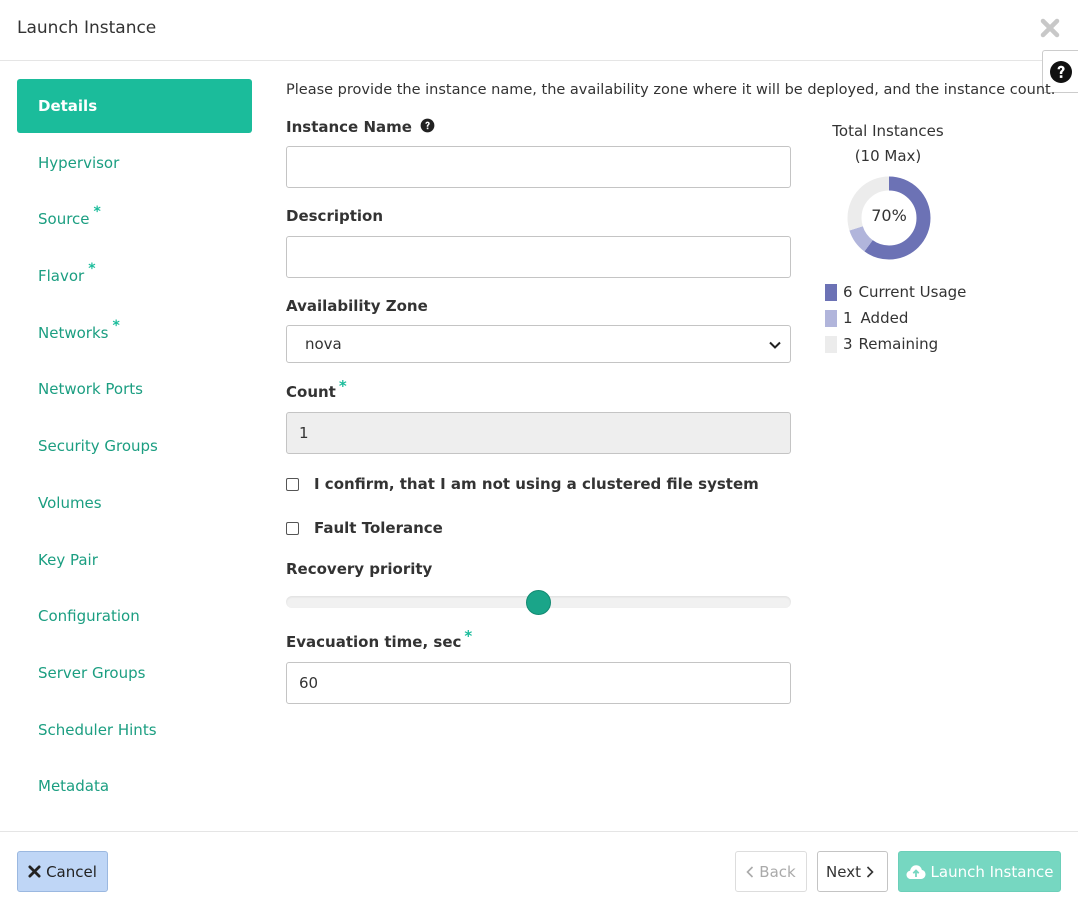 The image size is (1078, 908). Describe the element at coordinates (912, 292) in the screenshot. I see `legend-label: Current Usage` at that location.